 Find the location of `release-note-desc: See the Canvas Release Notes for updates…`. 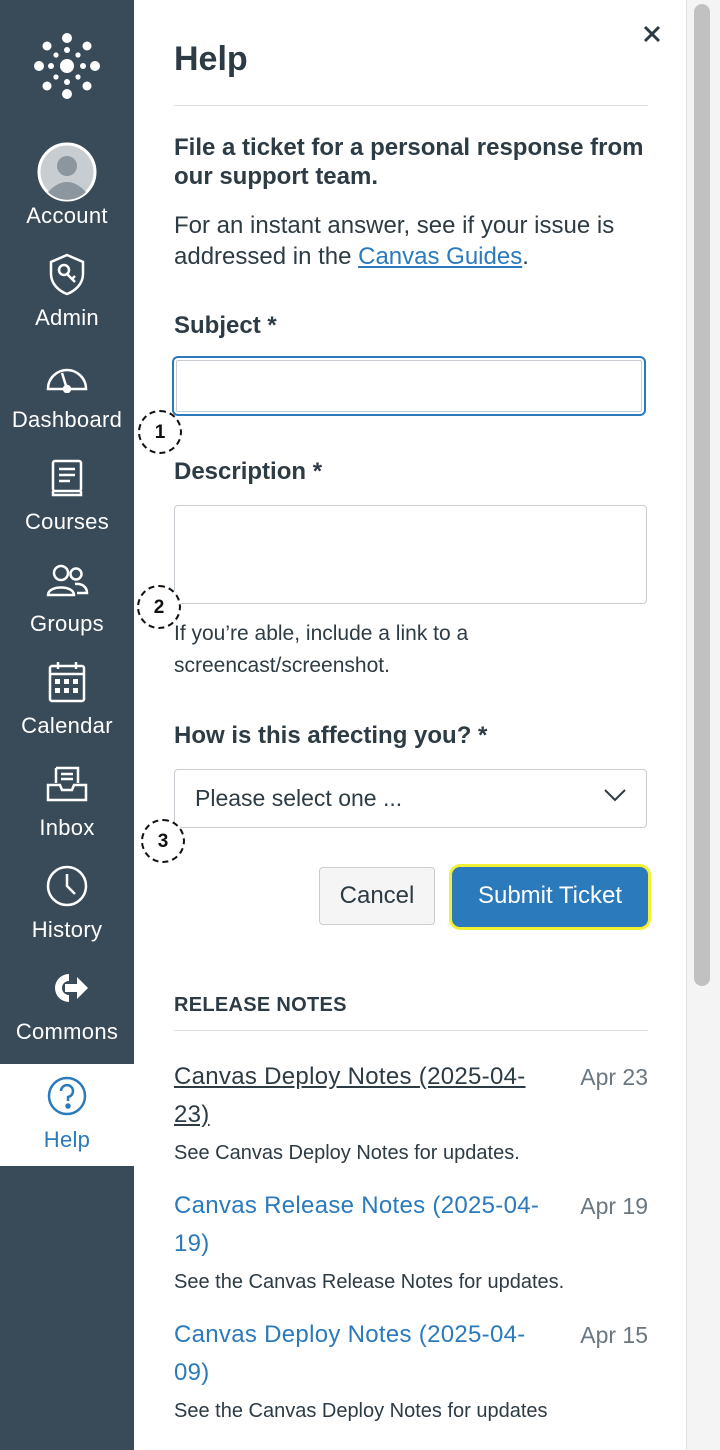

release-note-desc: See the Canvas Release Notes for updates… is located at coordinates (369, 1282).